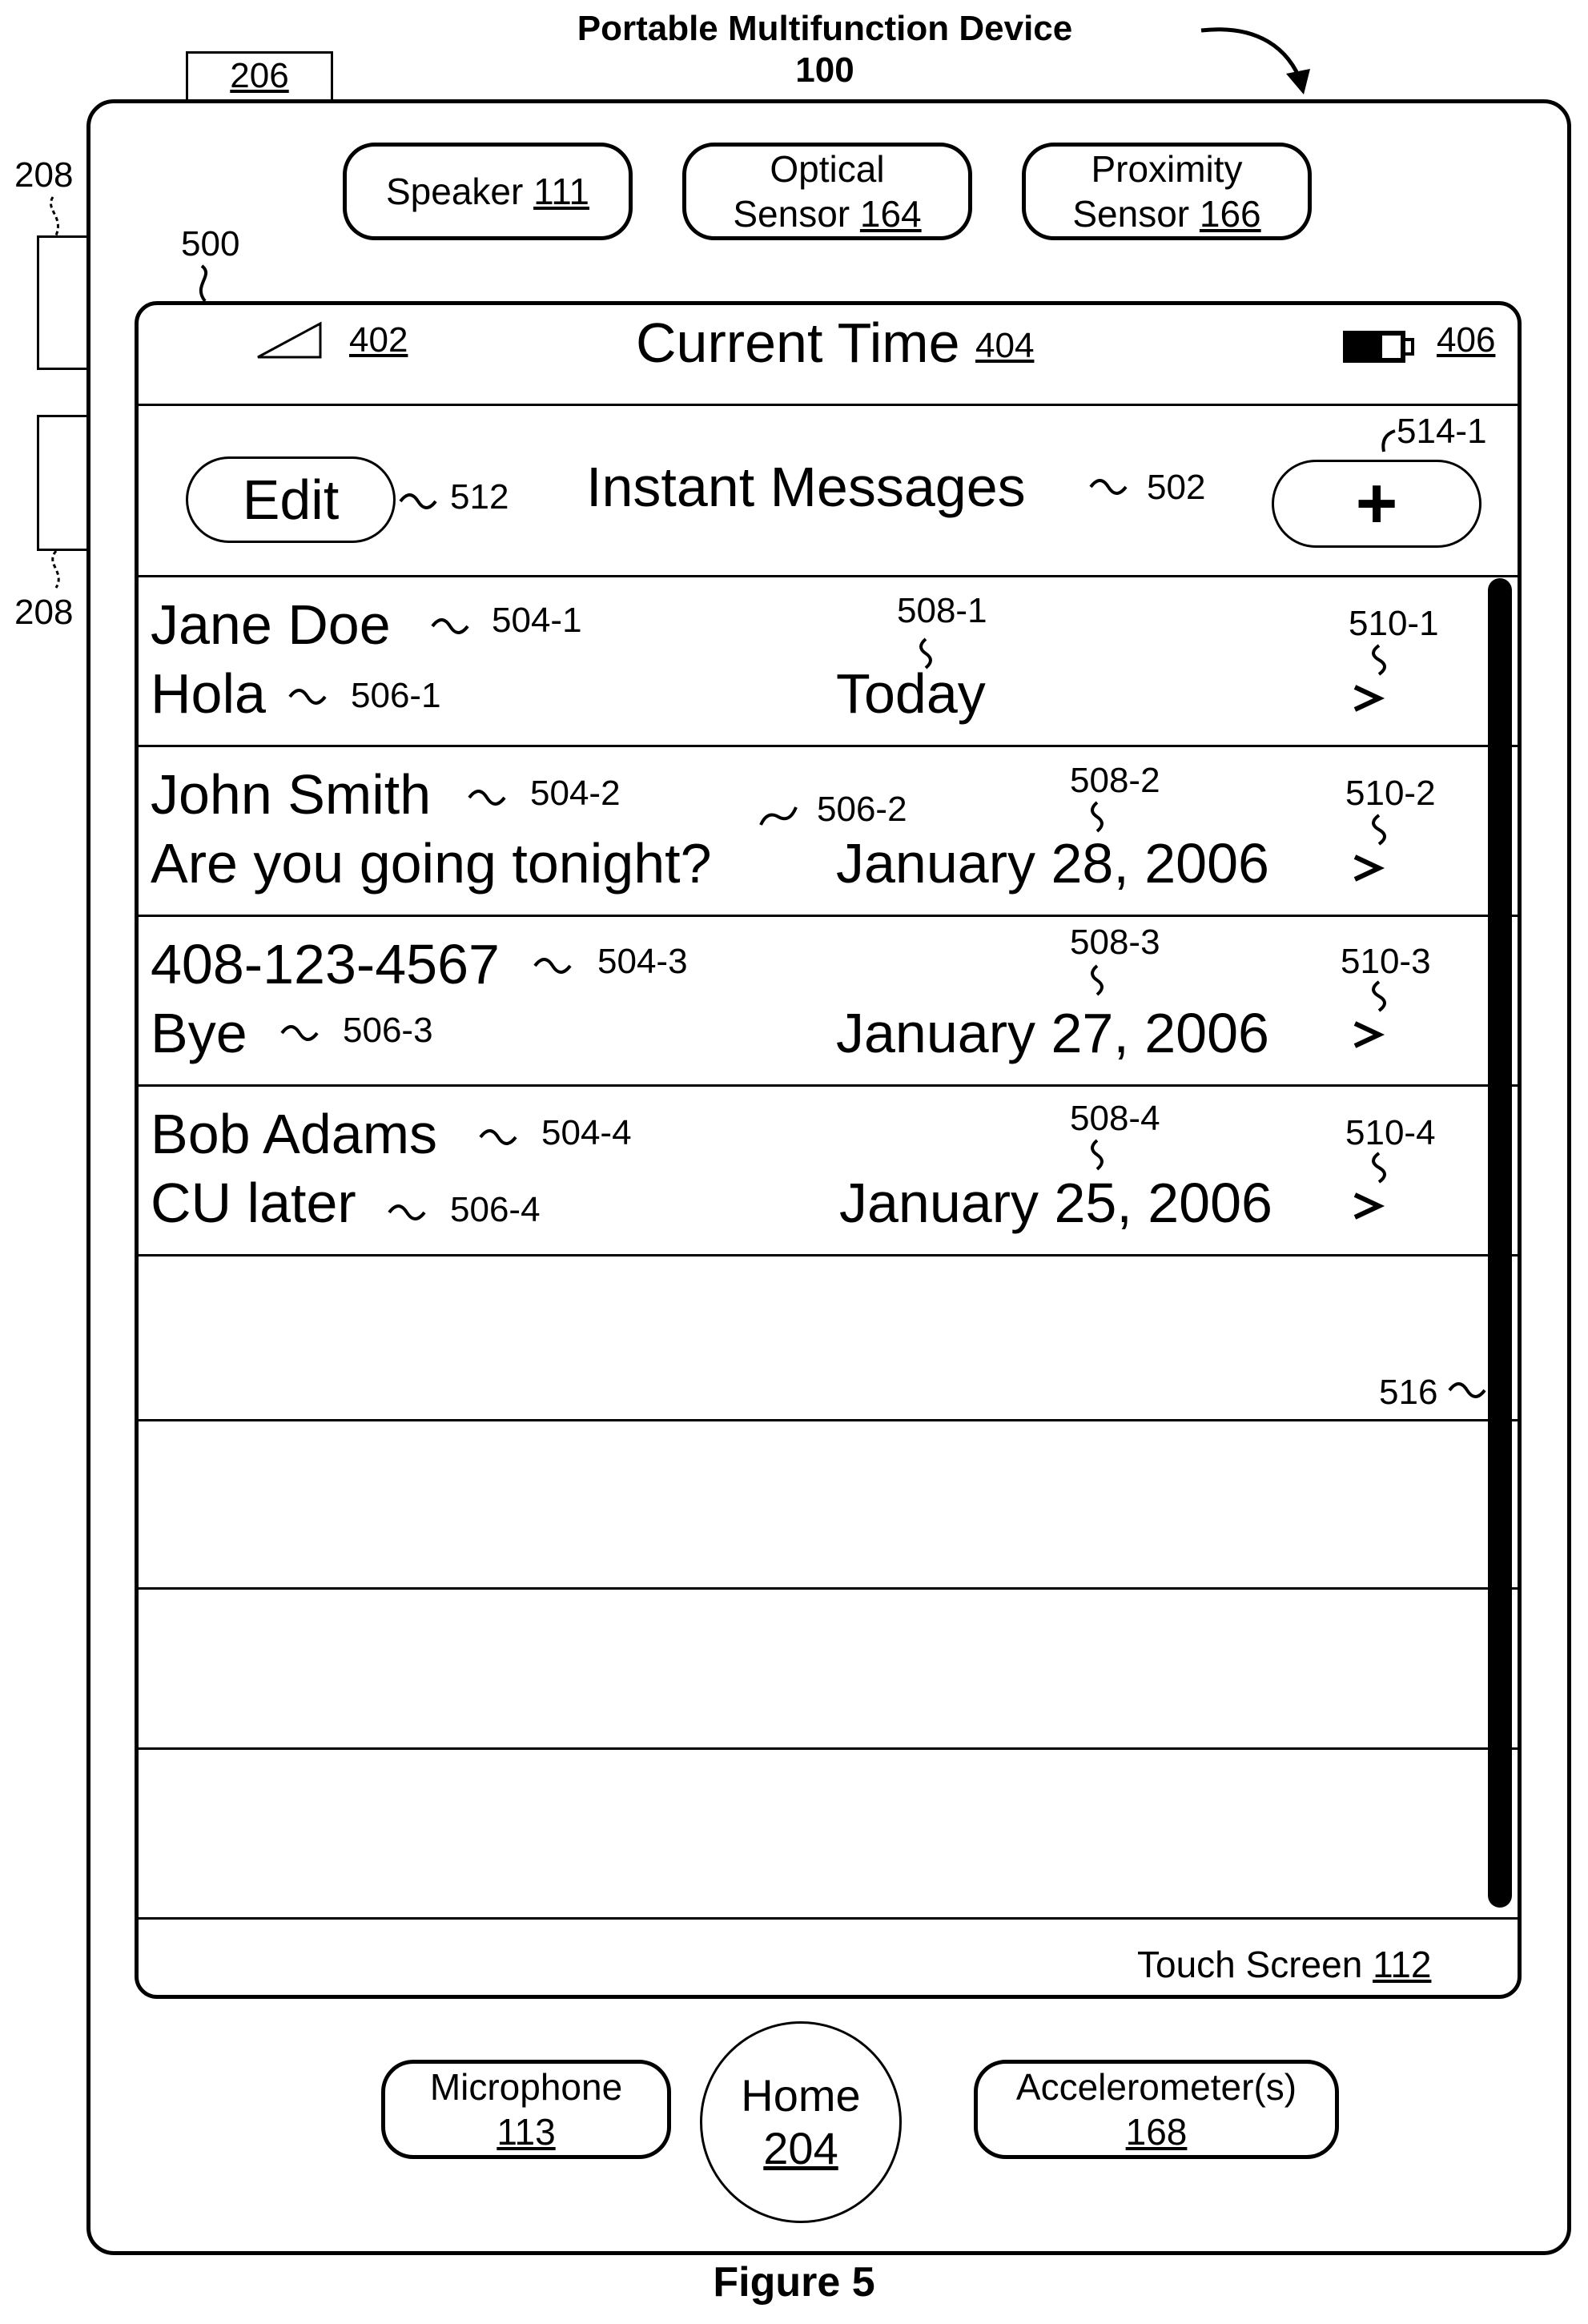  Describe the element at coordinates (537, 621) in the screenshot. I see `contact-name-ref-1: 504-1` at that location.